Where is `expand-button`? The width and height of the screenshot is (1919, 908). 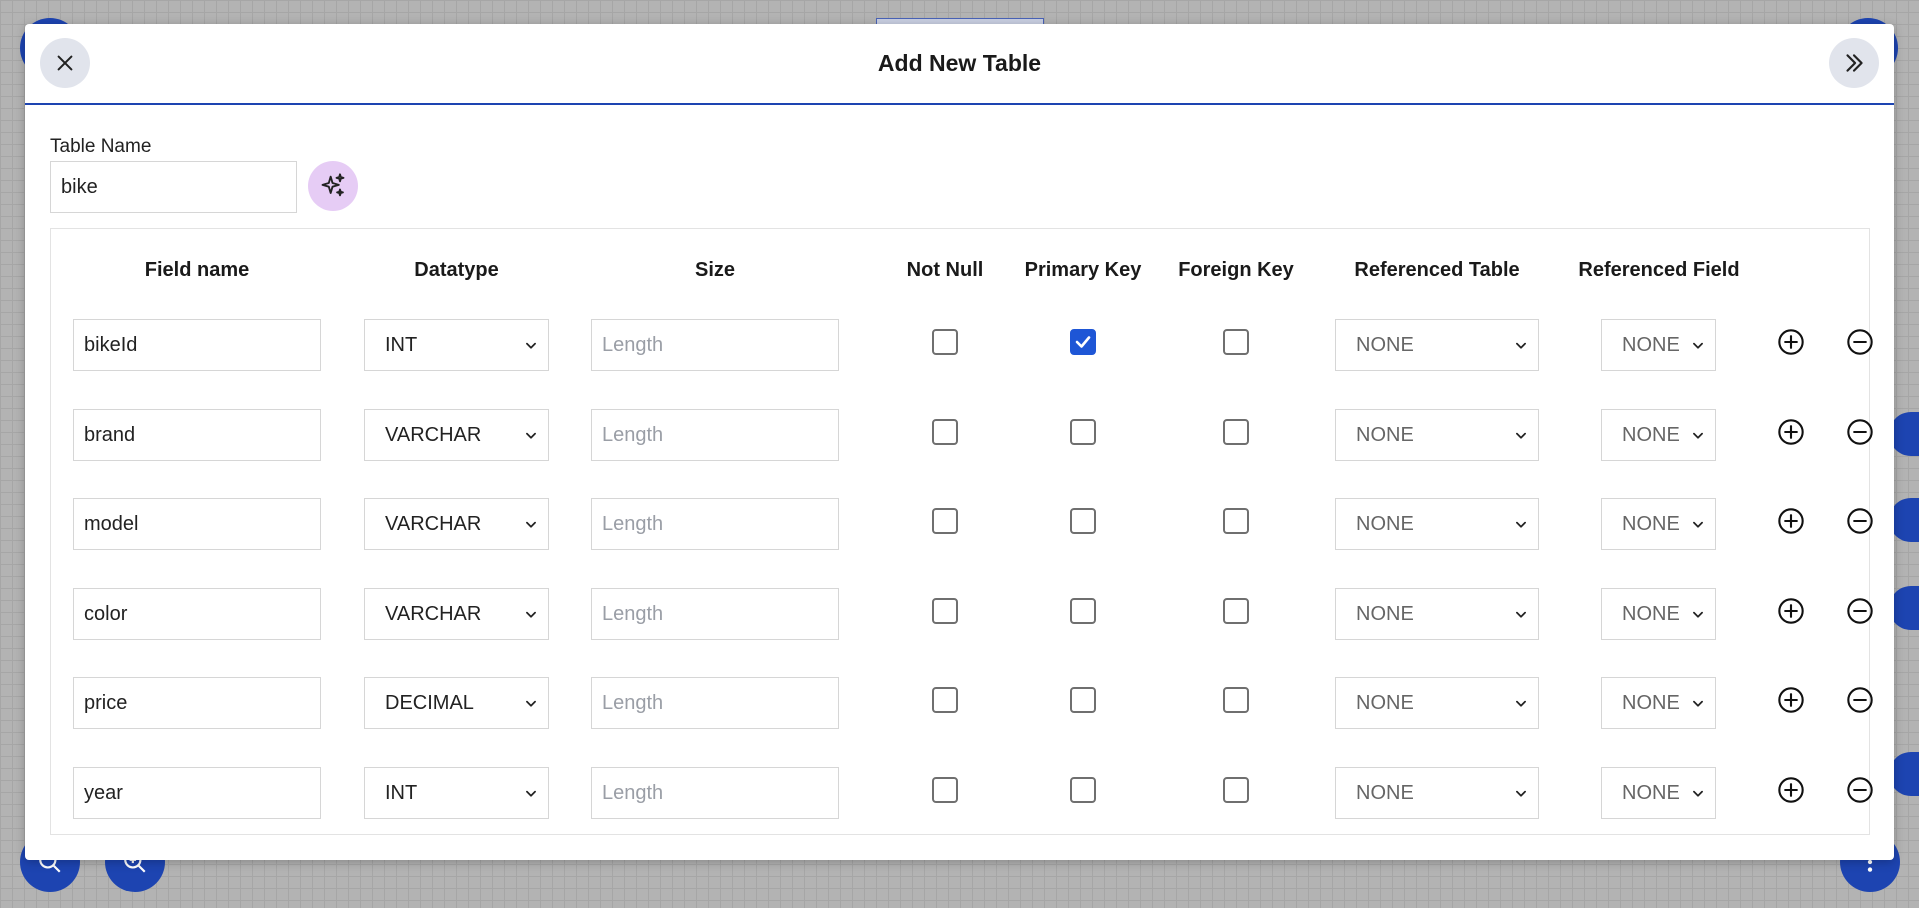 expand-button is located at coordinates (1854, 63).